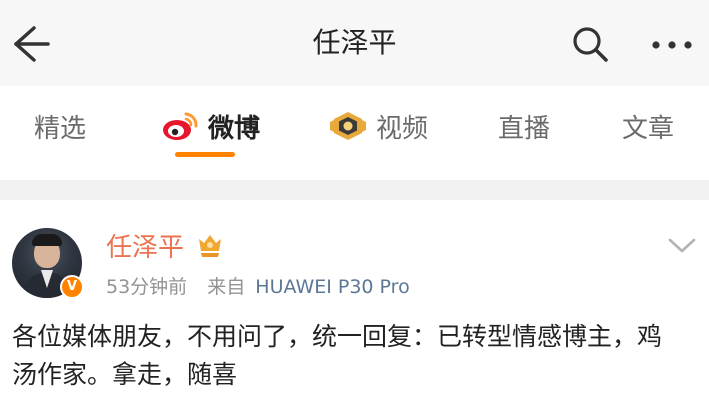  I want to click on tab-label: 文章, so click(647, 128).